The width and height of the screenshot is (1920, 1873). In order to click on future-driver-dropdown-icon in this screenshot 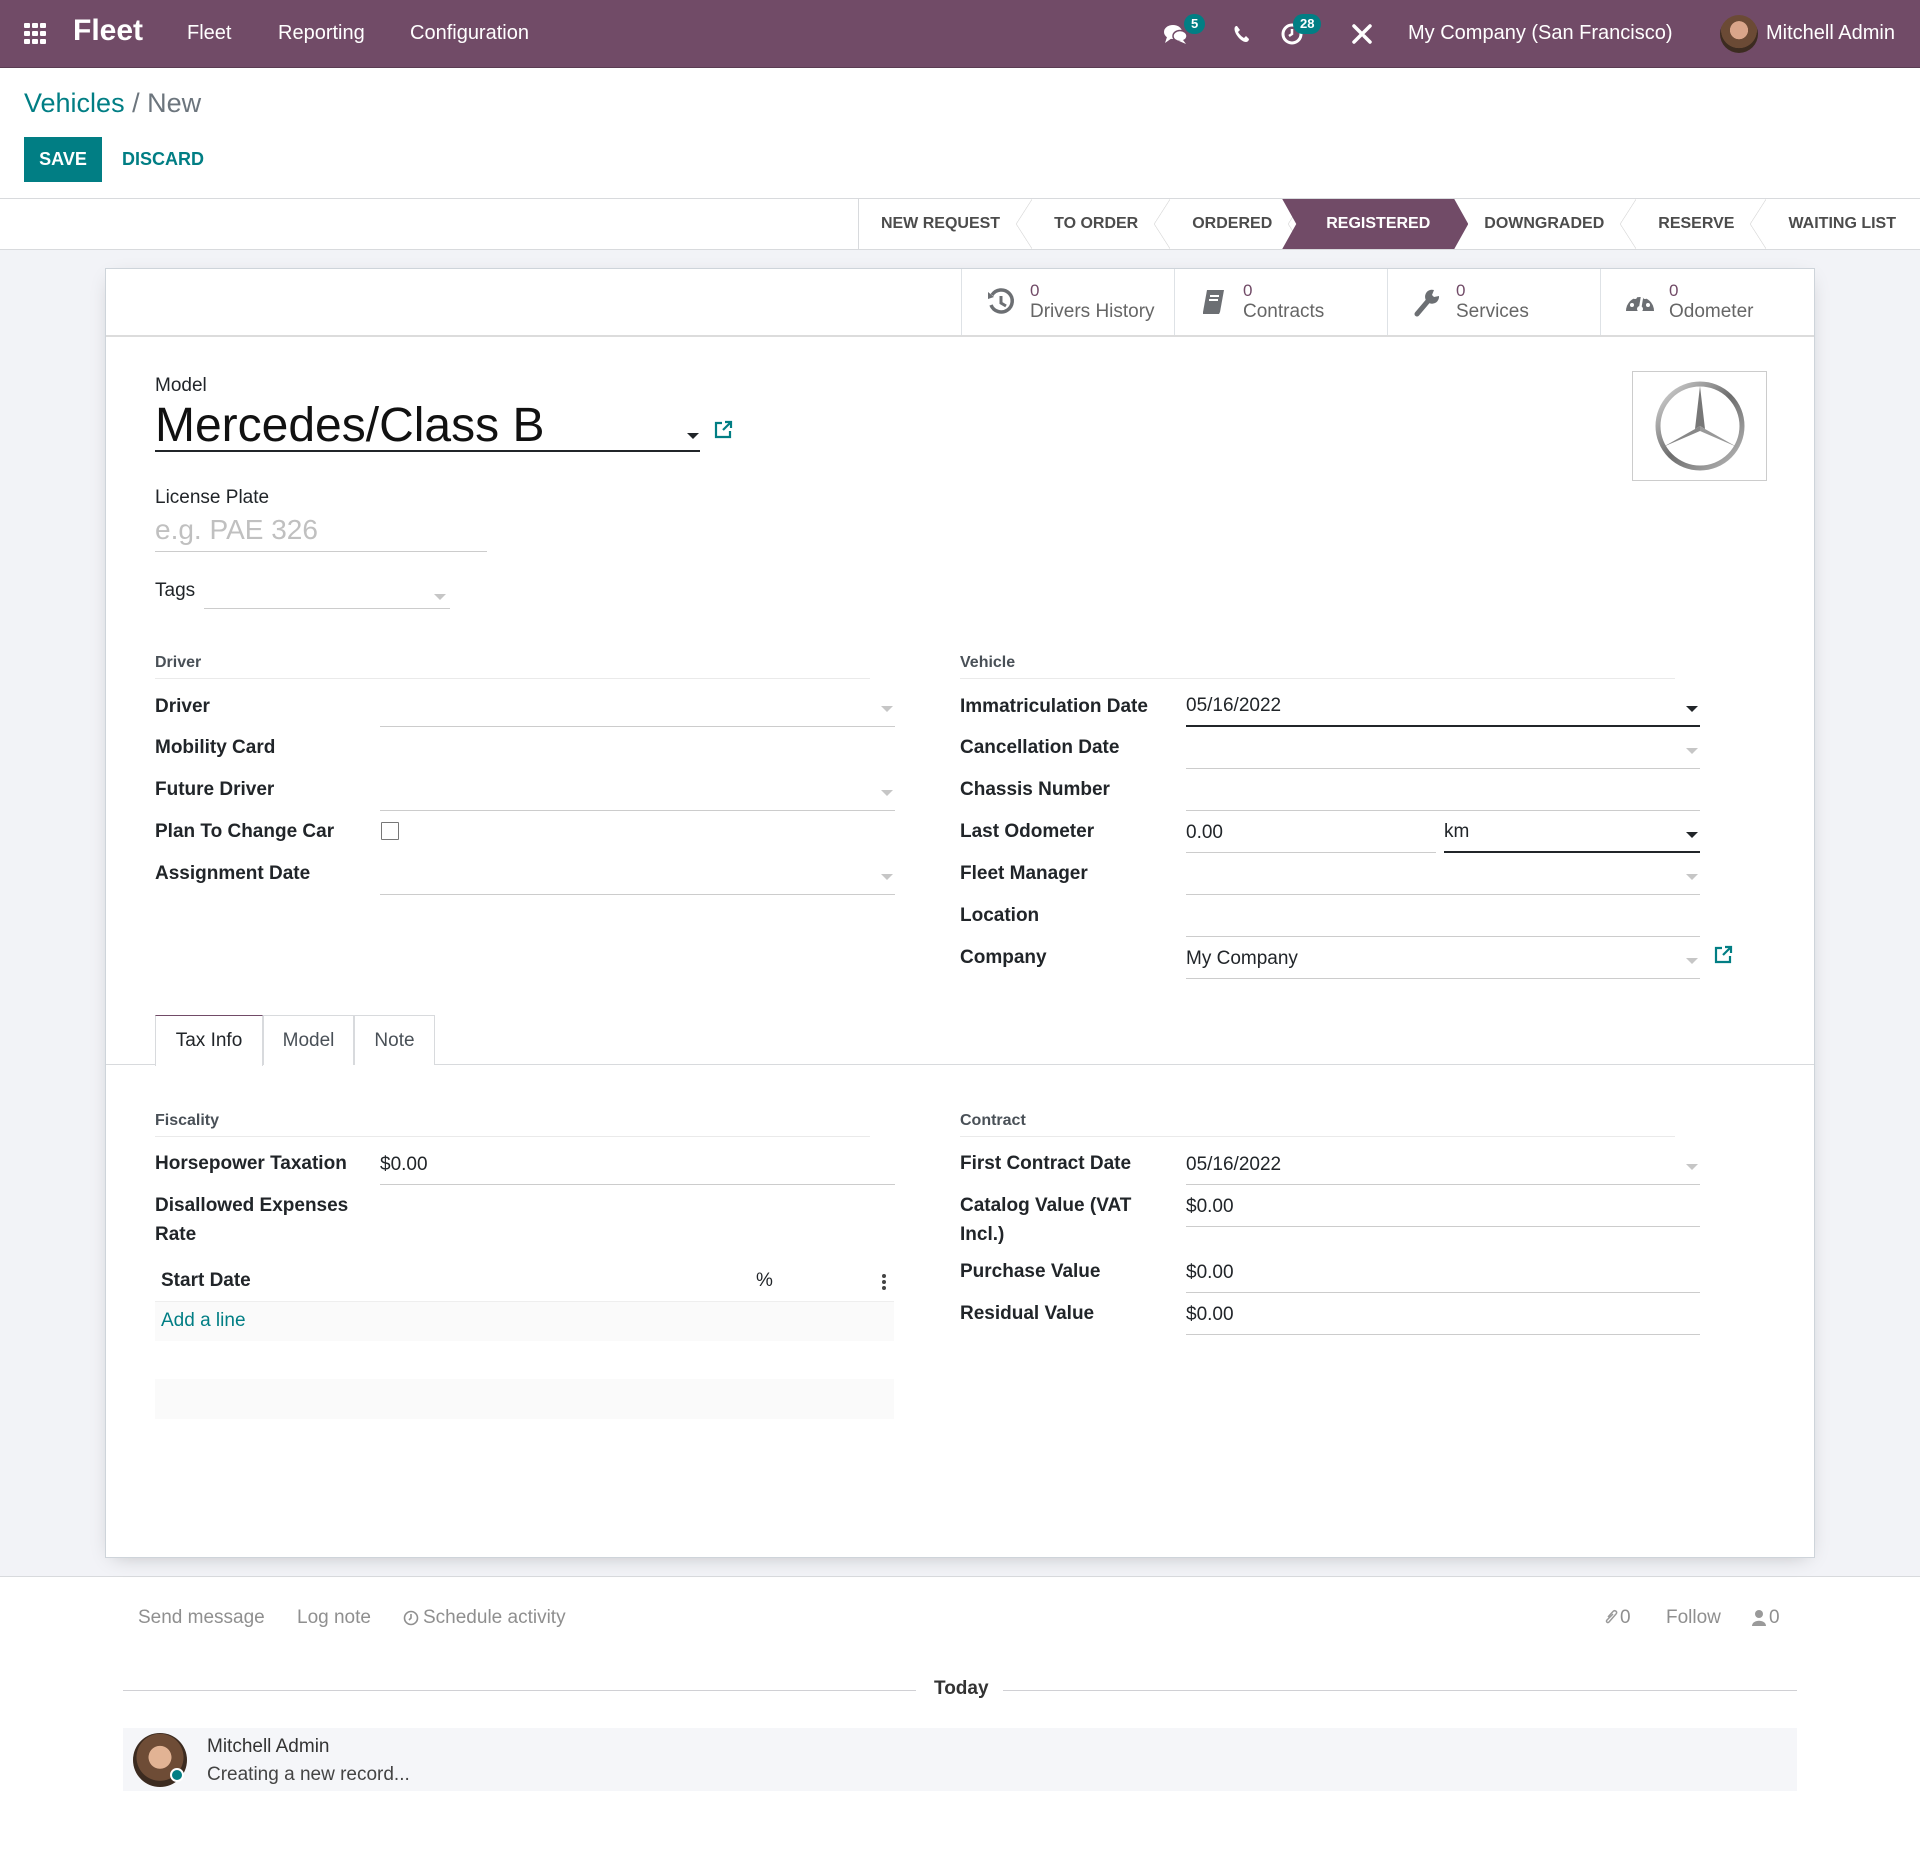, I will do `click(887, 793)`.